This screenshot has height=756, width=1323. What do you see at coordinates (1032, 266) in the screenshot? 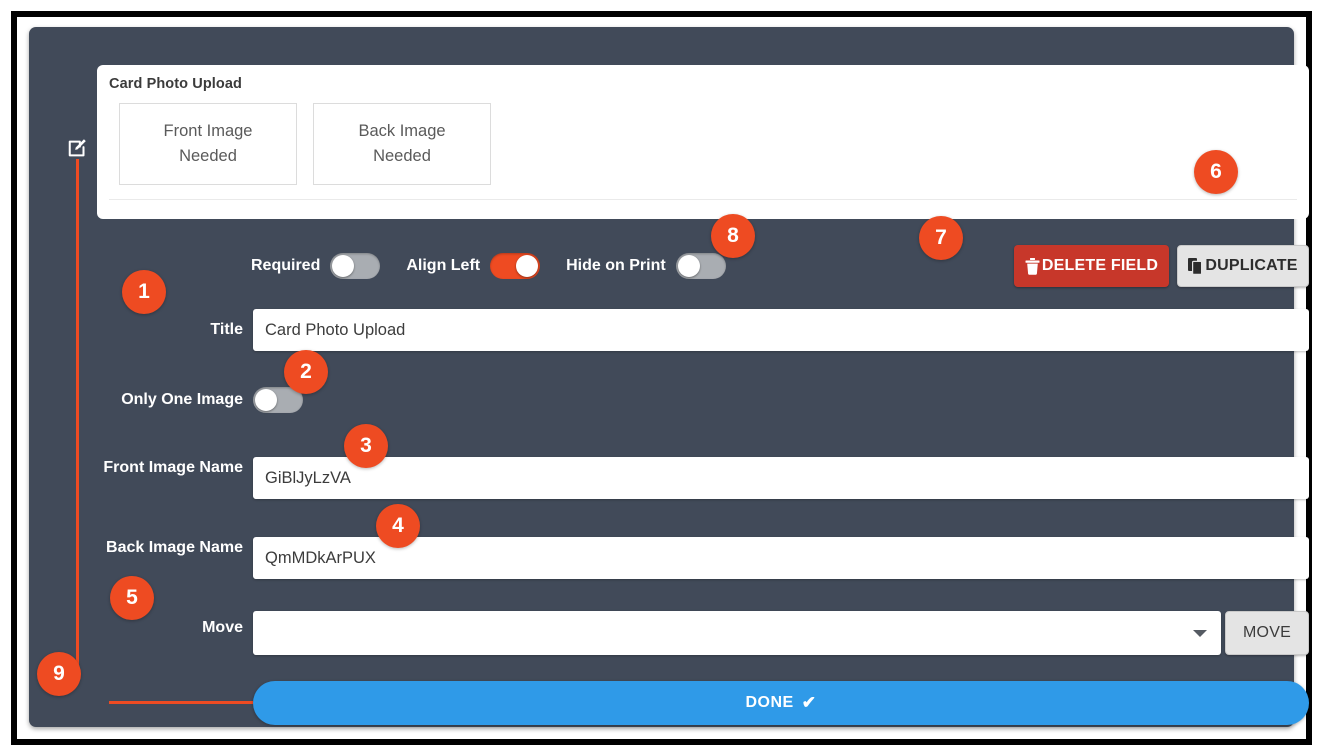
I see `trash-icon` at bounding box center [1032, 266].